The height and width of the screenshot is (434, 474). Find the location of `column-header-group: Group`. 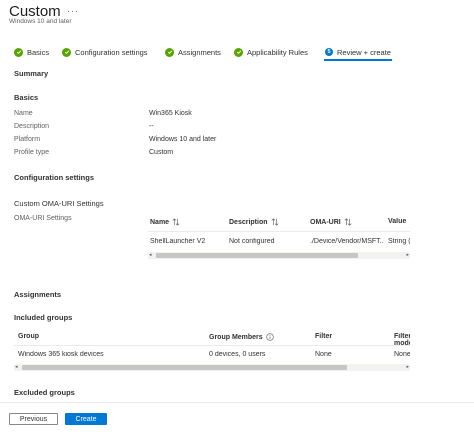

column-header-group: Group is located at coordinates (28, 336).